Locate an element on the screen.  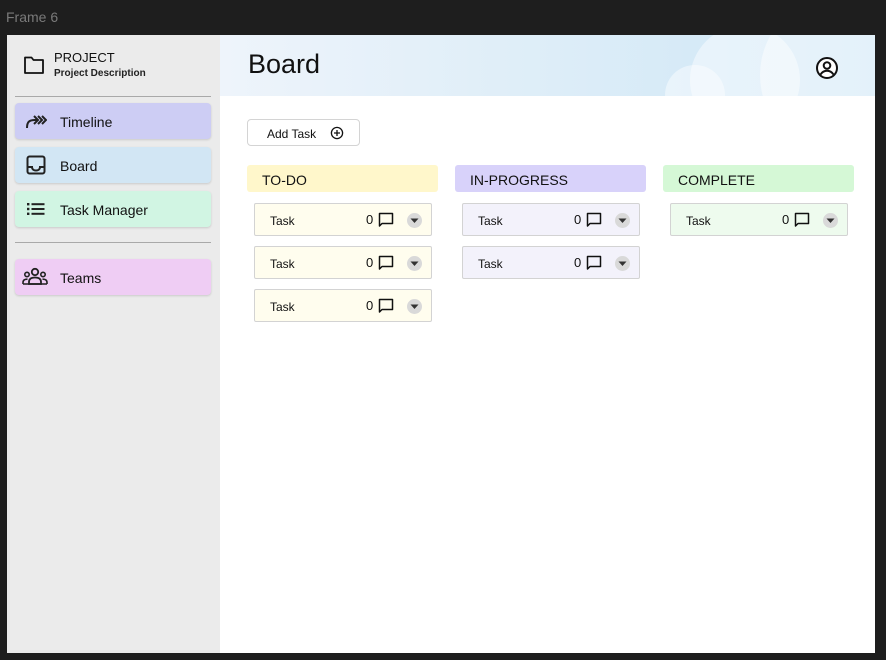
page-header: Board is located at coordinates (547, 65).